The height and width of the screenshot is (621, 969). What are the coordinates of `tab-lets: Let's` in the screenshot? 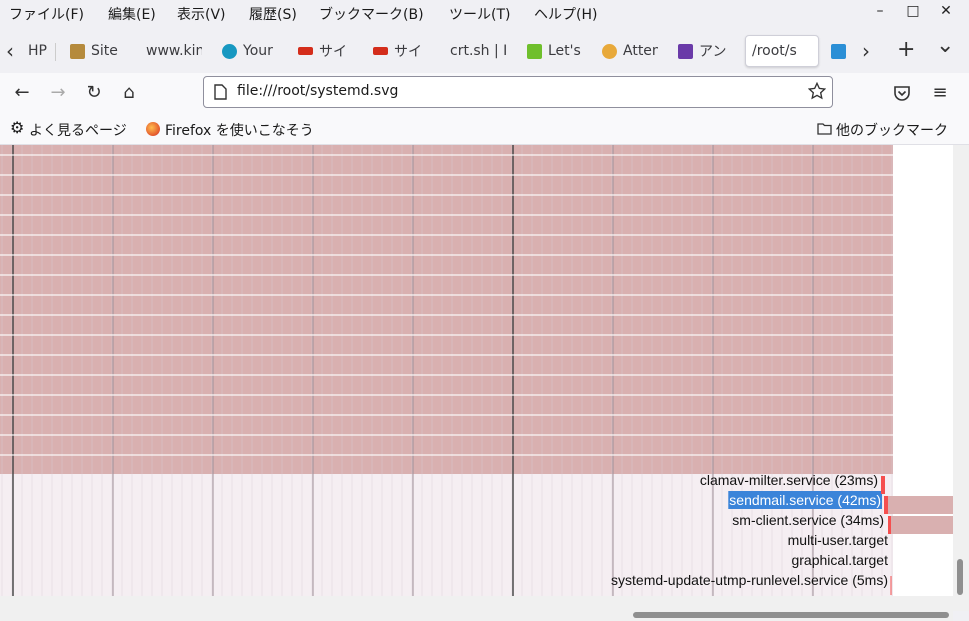 It's located at (555, 51).